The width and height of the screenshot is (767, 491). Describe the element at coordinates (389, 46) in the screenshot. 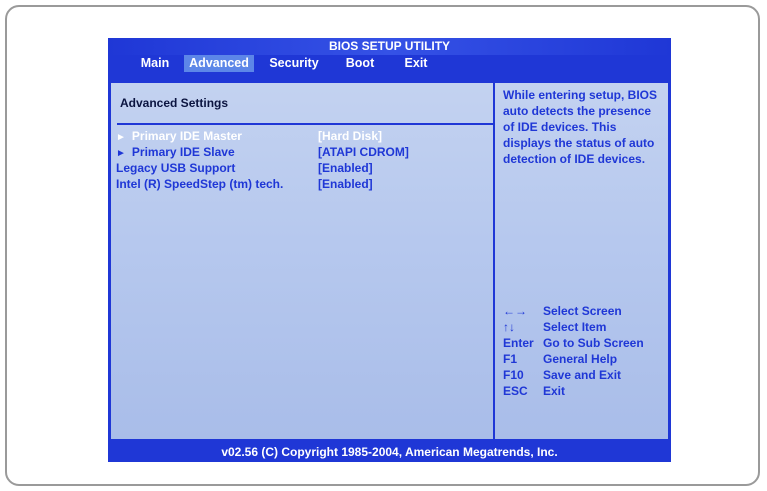

I see `bios-title: BIOS SETUP UTILITY` at that location.